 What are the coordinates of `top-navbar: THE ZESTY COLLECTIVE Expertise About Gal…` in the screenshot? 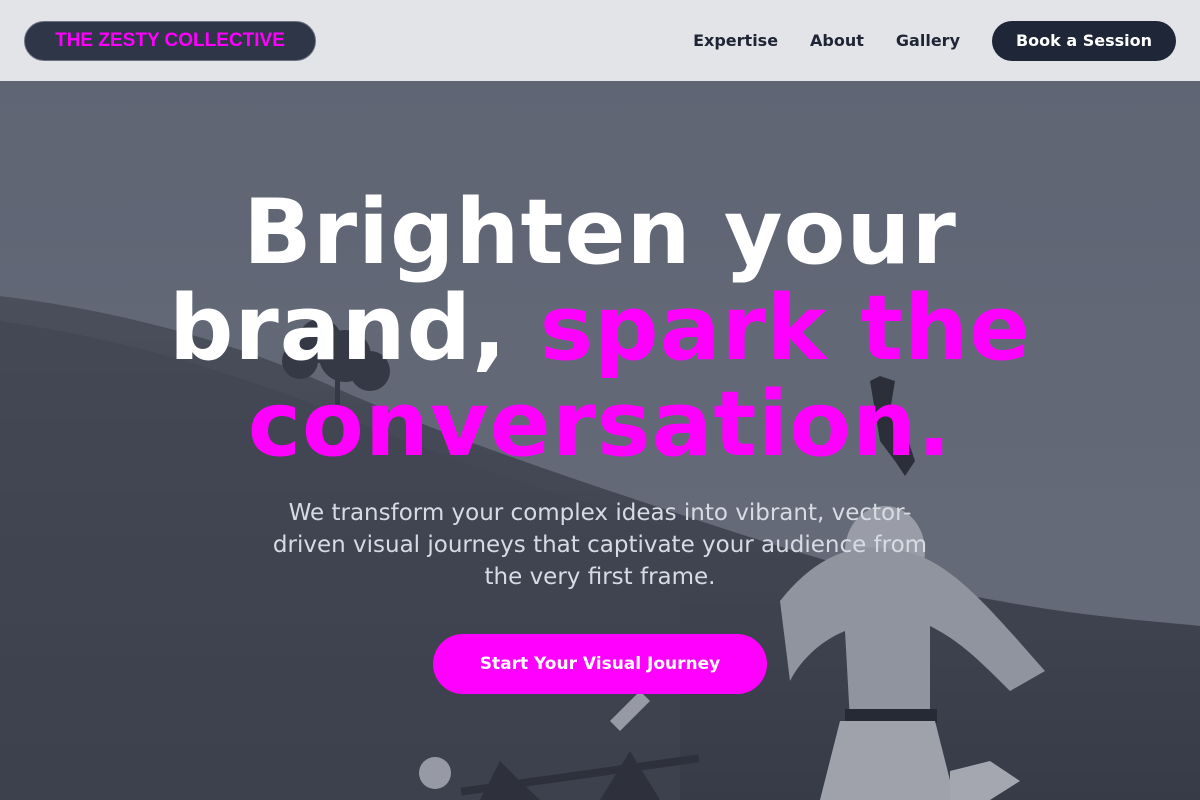 It's located at (600, 40).